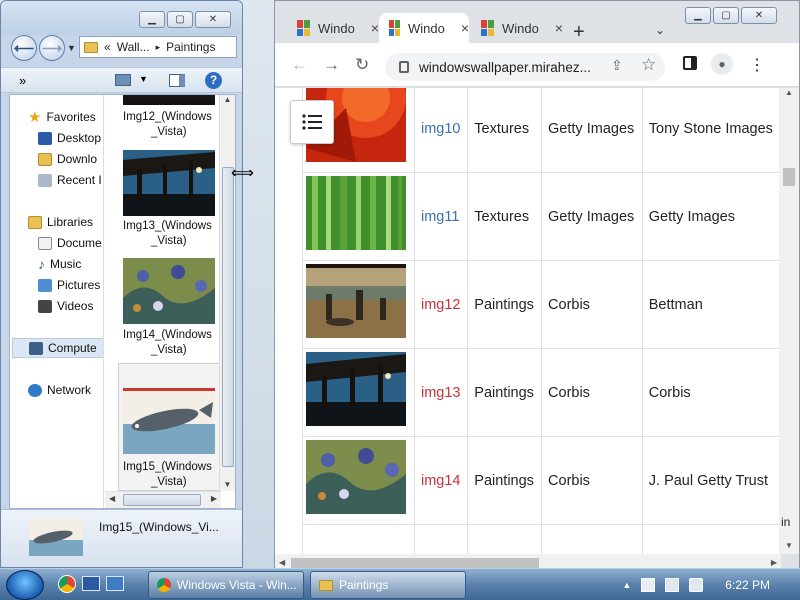 This screenshot has width=800, height=600. I want to click on nav-desktop: Desktop, so click(69, 138).